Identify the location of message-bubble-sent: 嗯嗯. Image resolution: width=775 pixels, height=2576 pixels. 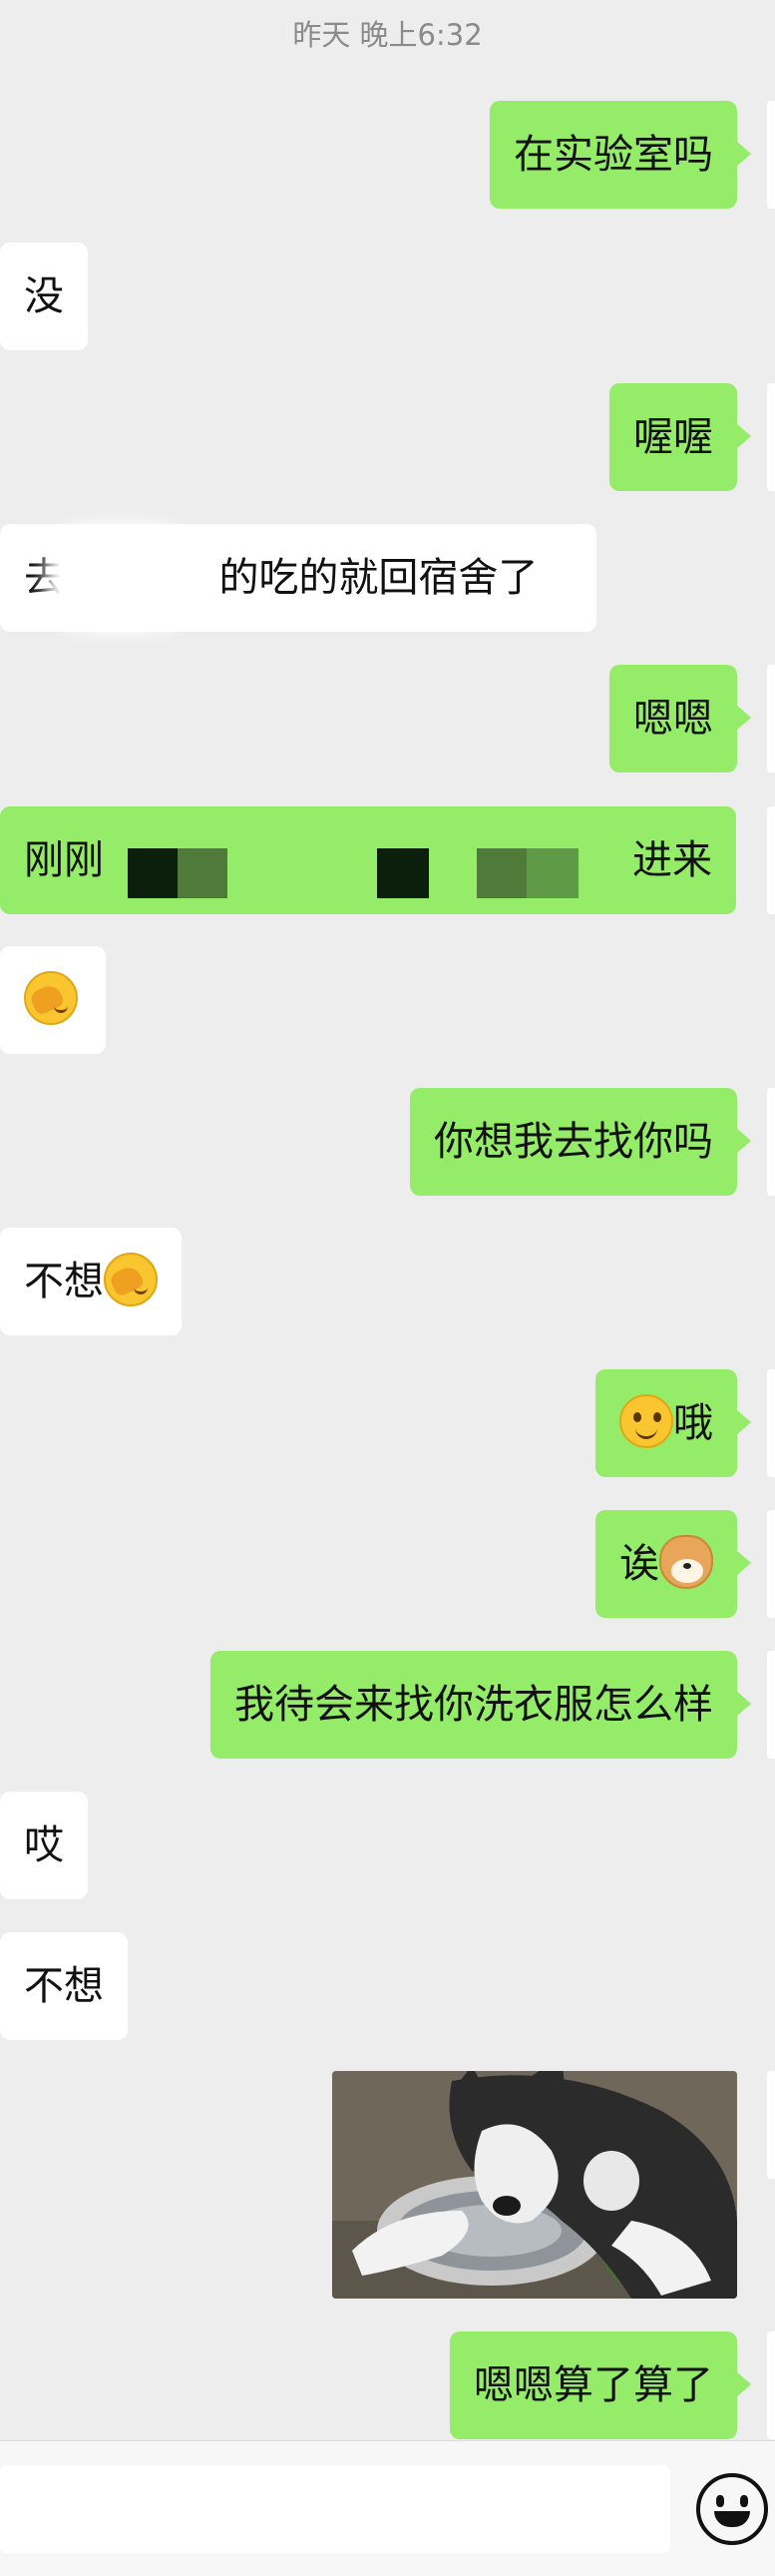
(680, 719).